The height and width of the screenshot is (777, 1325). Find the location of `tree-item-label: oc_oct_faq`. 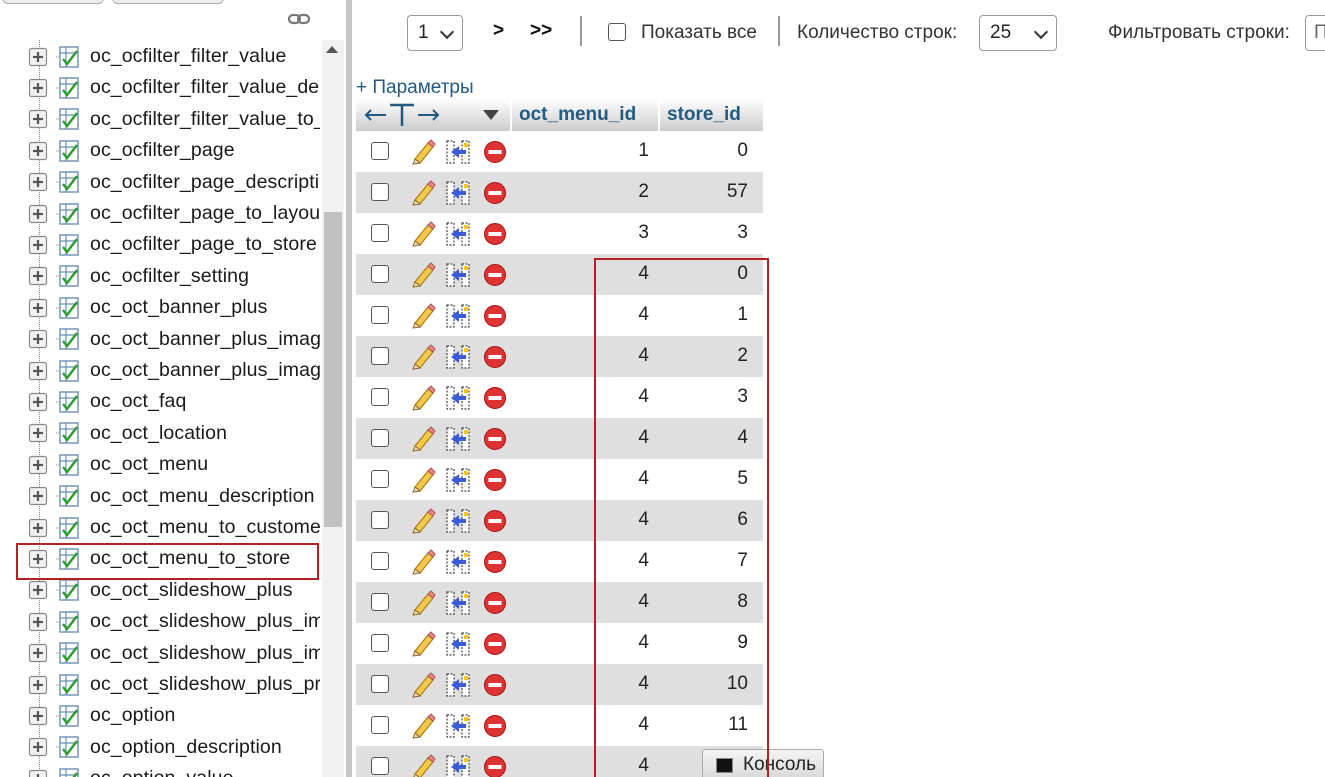

tree-item-label: oc_oct_faq is located at coordinates (138, 401).